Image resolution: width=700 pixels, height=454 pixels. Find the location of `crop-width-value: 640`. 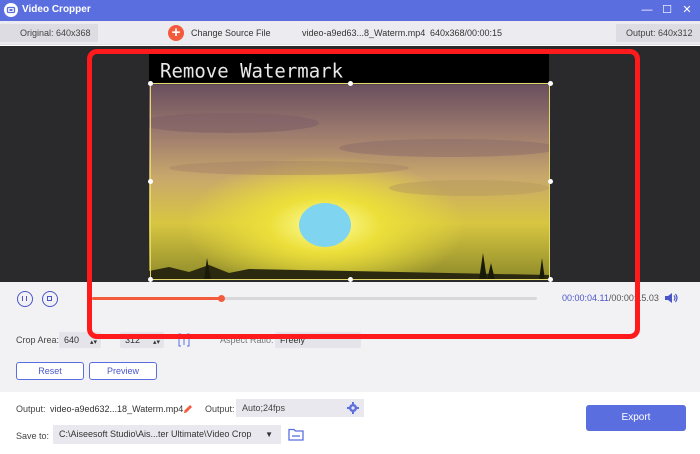

crop-width-value: 640 is located at coordinates (72, 340).